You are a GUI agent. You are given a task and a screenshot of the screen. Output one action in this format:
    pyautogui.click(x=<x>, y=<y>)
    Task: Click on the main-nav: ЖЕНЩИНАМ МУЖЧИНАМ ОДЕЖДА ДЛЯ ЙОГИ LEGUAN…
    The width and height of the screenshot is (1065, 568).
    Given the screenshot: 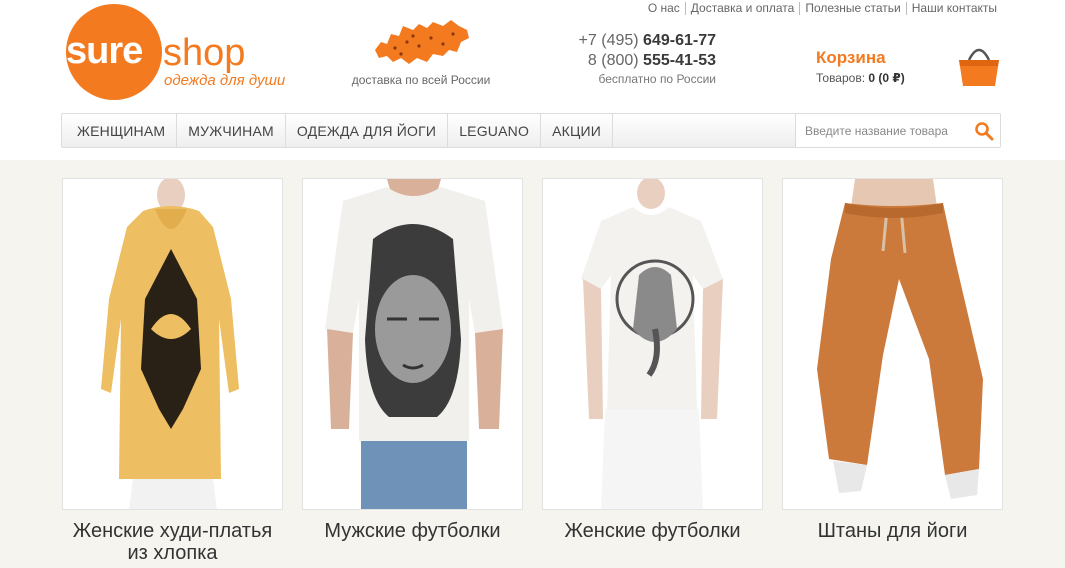 What is the action you would take?
    pyautogui.click(x=531, y=130)
    